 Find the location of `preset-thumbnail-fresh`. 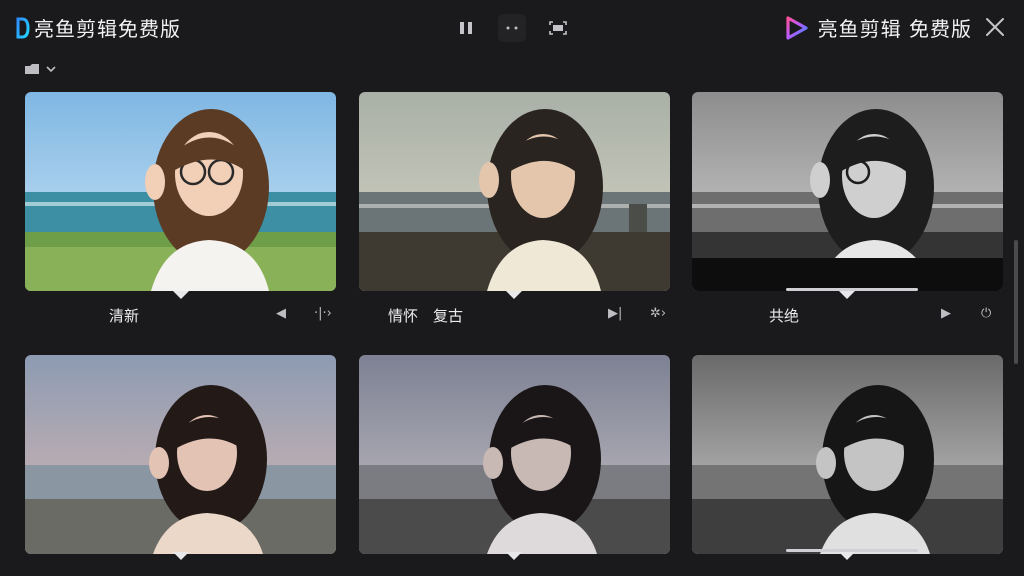

preset-thumbnail-fresh is located at coordinates (180, 191).